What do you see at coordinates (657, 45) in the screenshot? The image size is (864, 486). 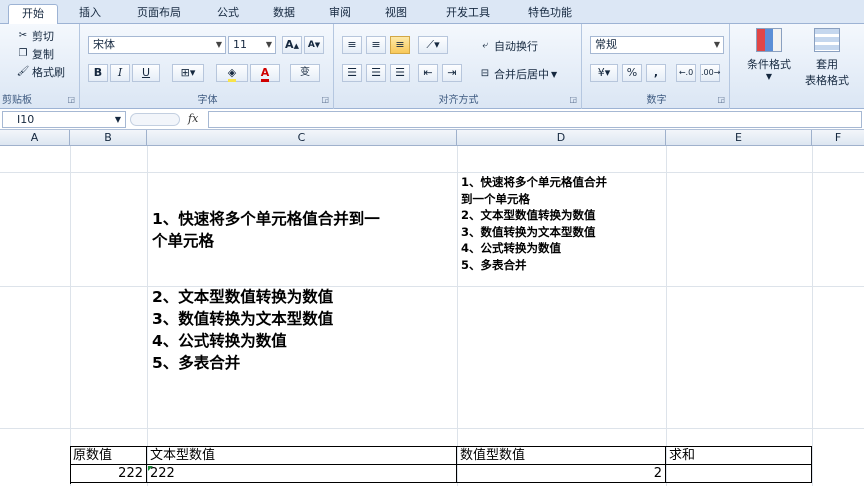 I see `number-format-select: 常规 ▼` at bounding box center [657, 45].